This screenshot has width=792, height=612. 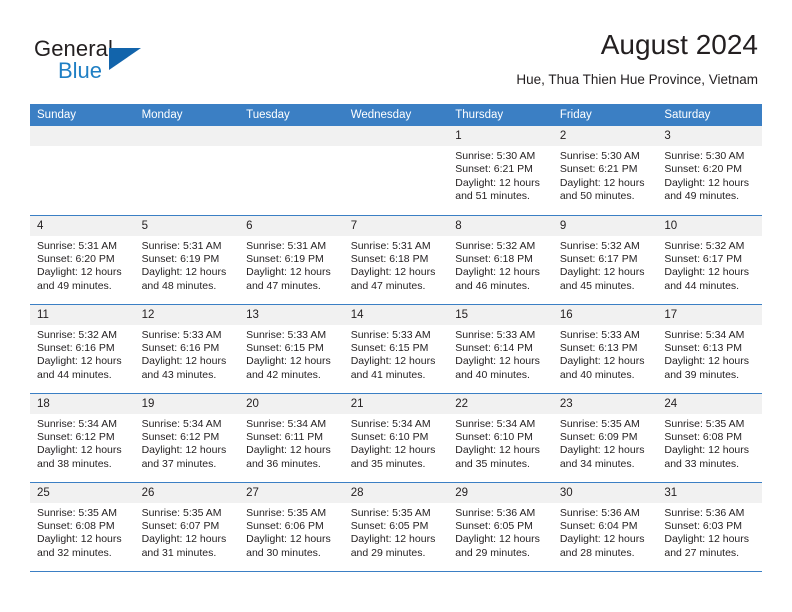 I want to click on page-title: August 2024, so click(x=679, y=44).